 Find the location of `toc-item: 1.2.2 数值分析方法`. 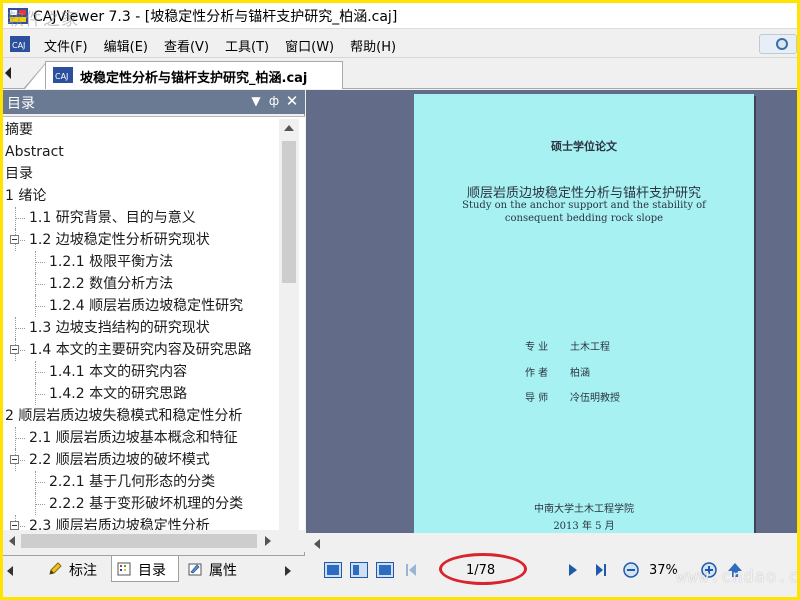

toc-item: 1.2.2 数值分析方法 is located at coordinates (141, 284).